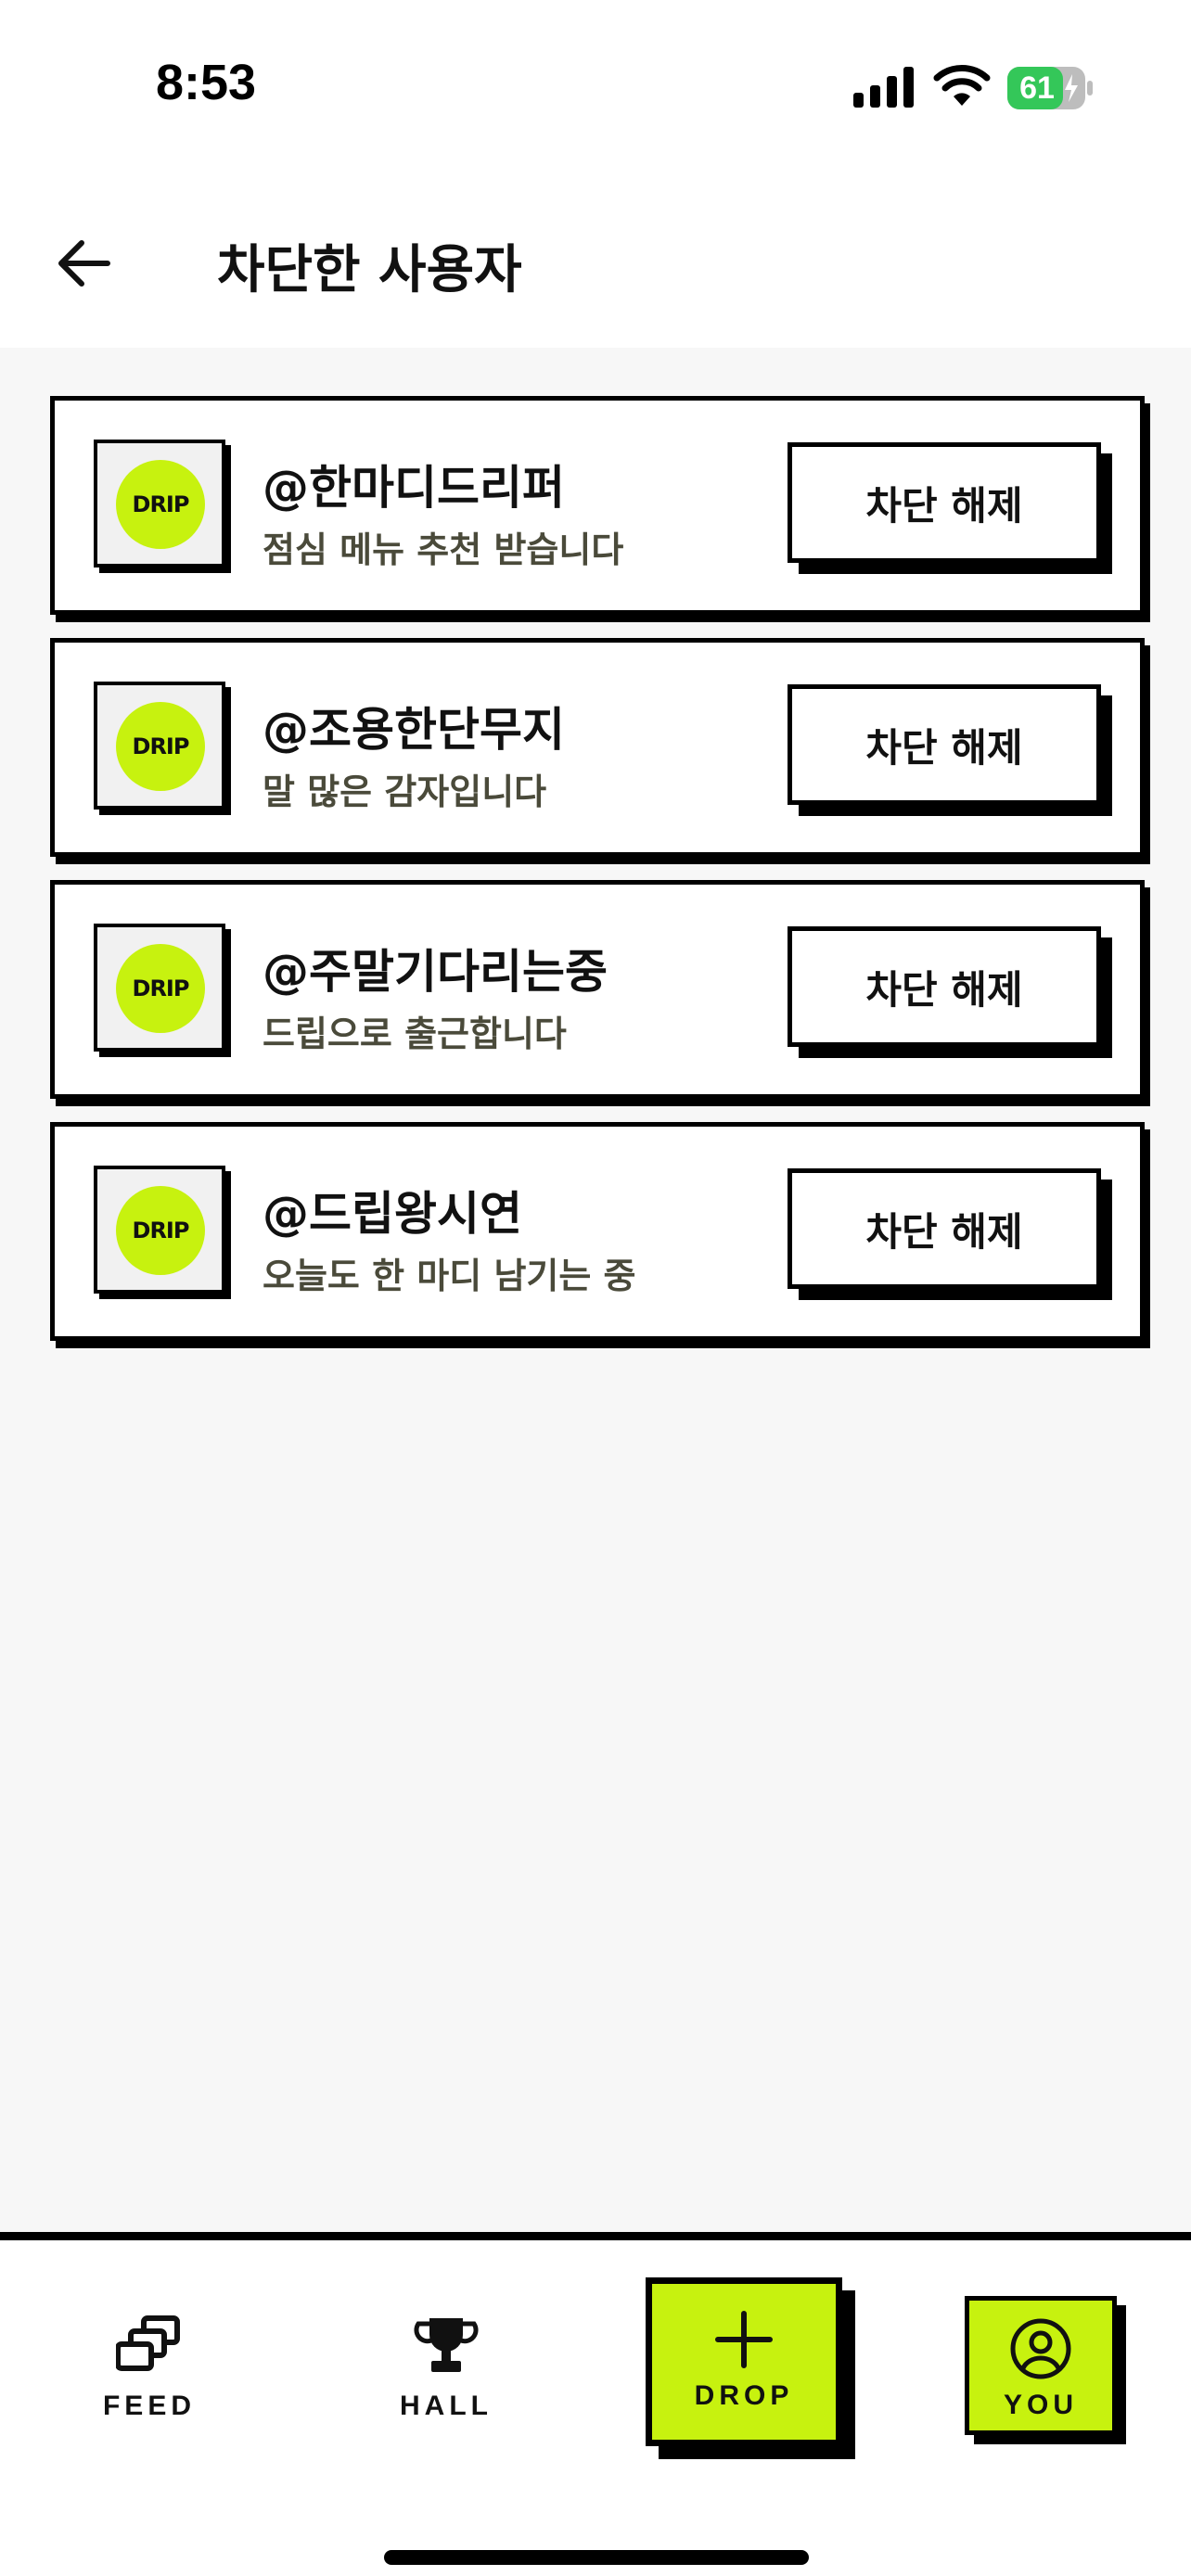 This screenshot has height=2576, width=1191. I want to click on tab-feed-label: FEED, so click(149, 2406).